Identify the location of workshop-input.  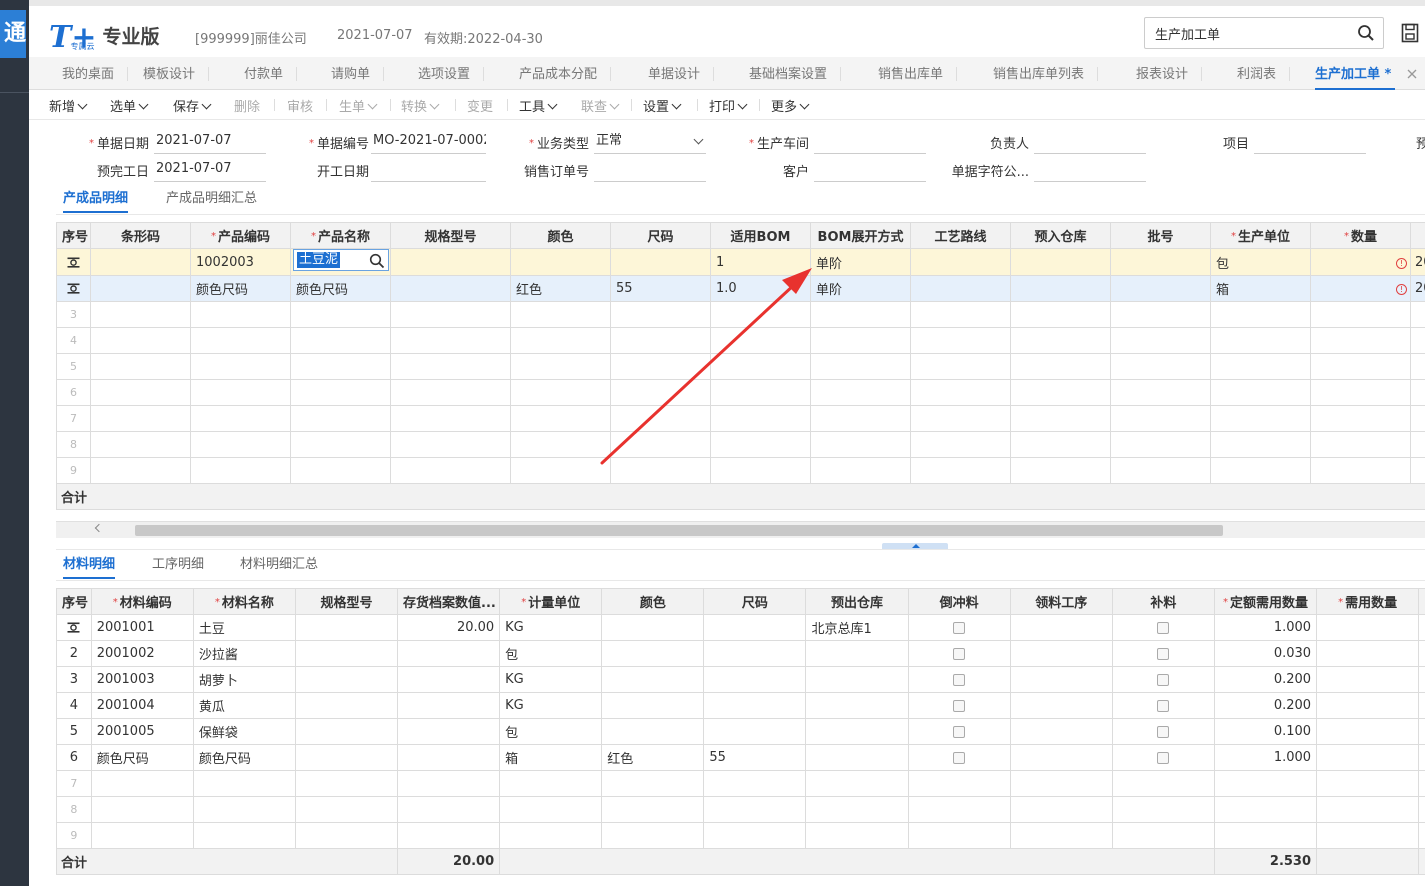
(870, 142).